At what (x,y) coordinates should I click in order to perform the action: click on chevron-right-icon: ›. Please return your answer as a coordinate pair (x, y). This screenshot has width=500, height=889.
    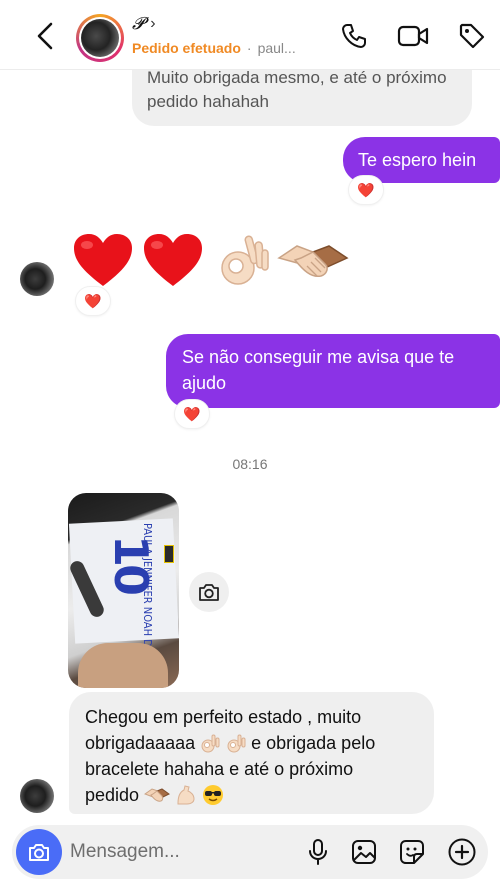
    Looking at the image, I should click on (153, 23).